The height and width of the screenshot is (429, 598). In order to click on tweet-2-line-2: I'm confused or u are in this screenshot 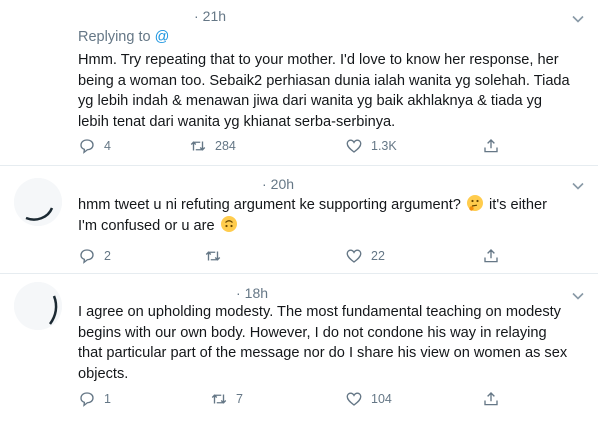, I will do `click(328, 226)`.